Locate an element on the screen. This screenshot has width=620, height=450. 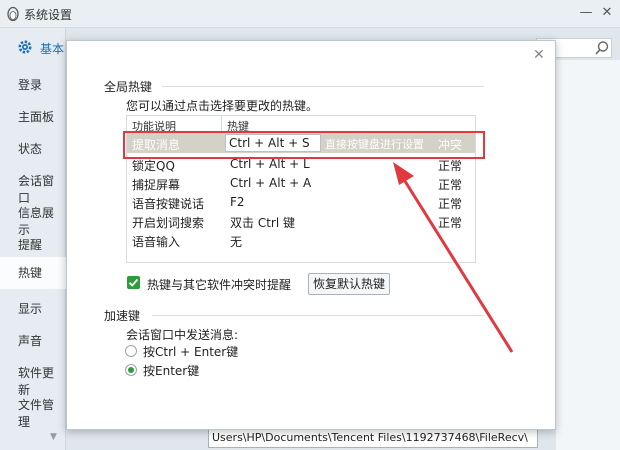
column-separator is located at coordinates (221, 123).